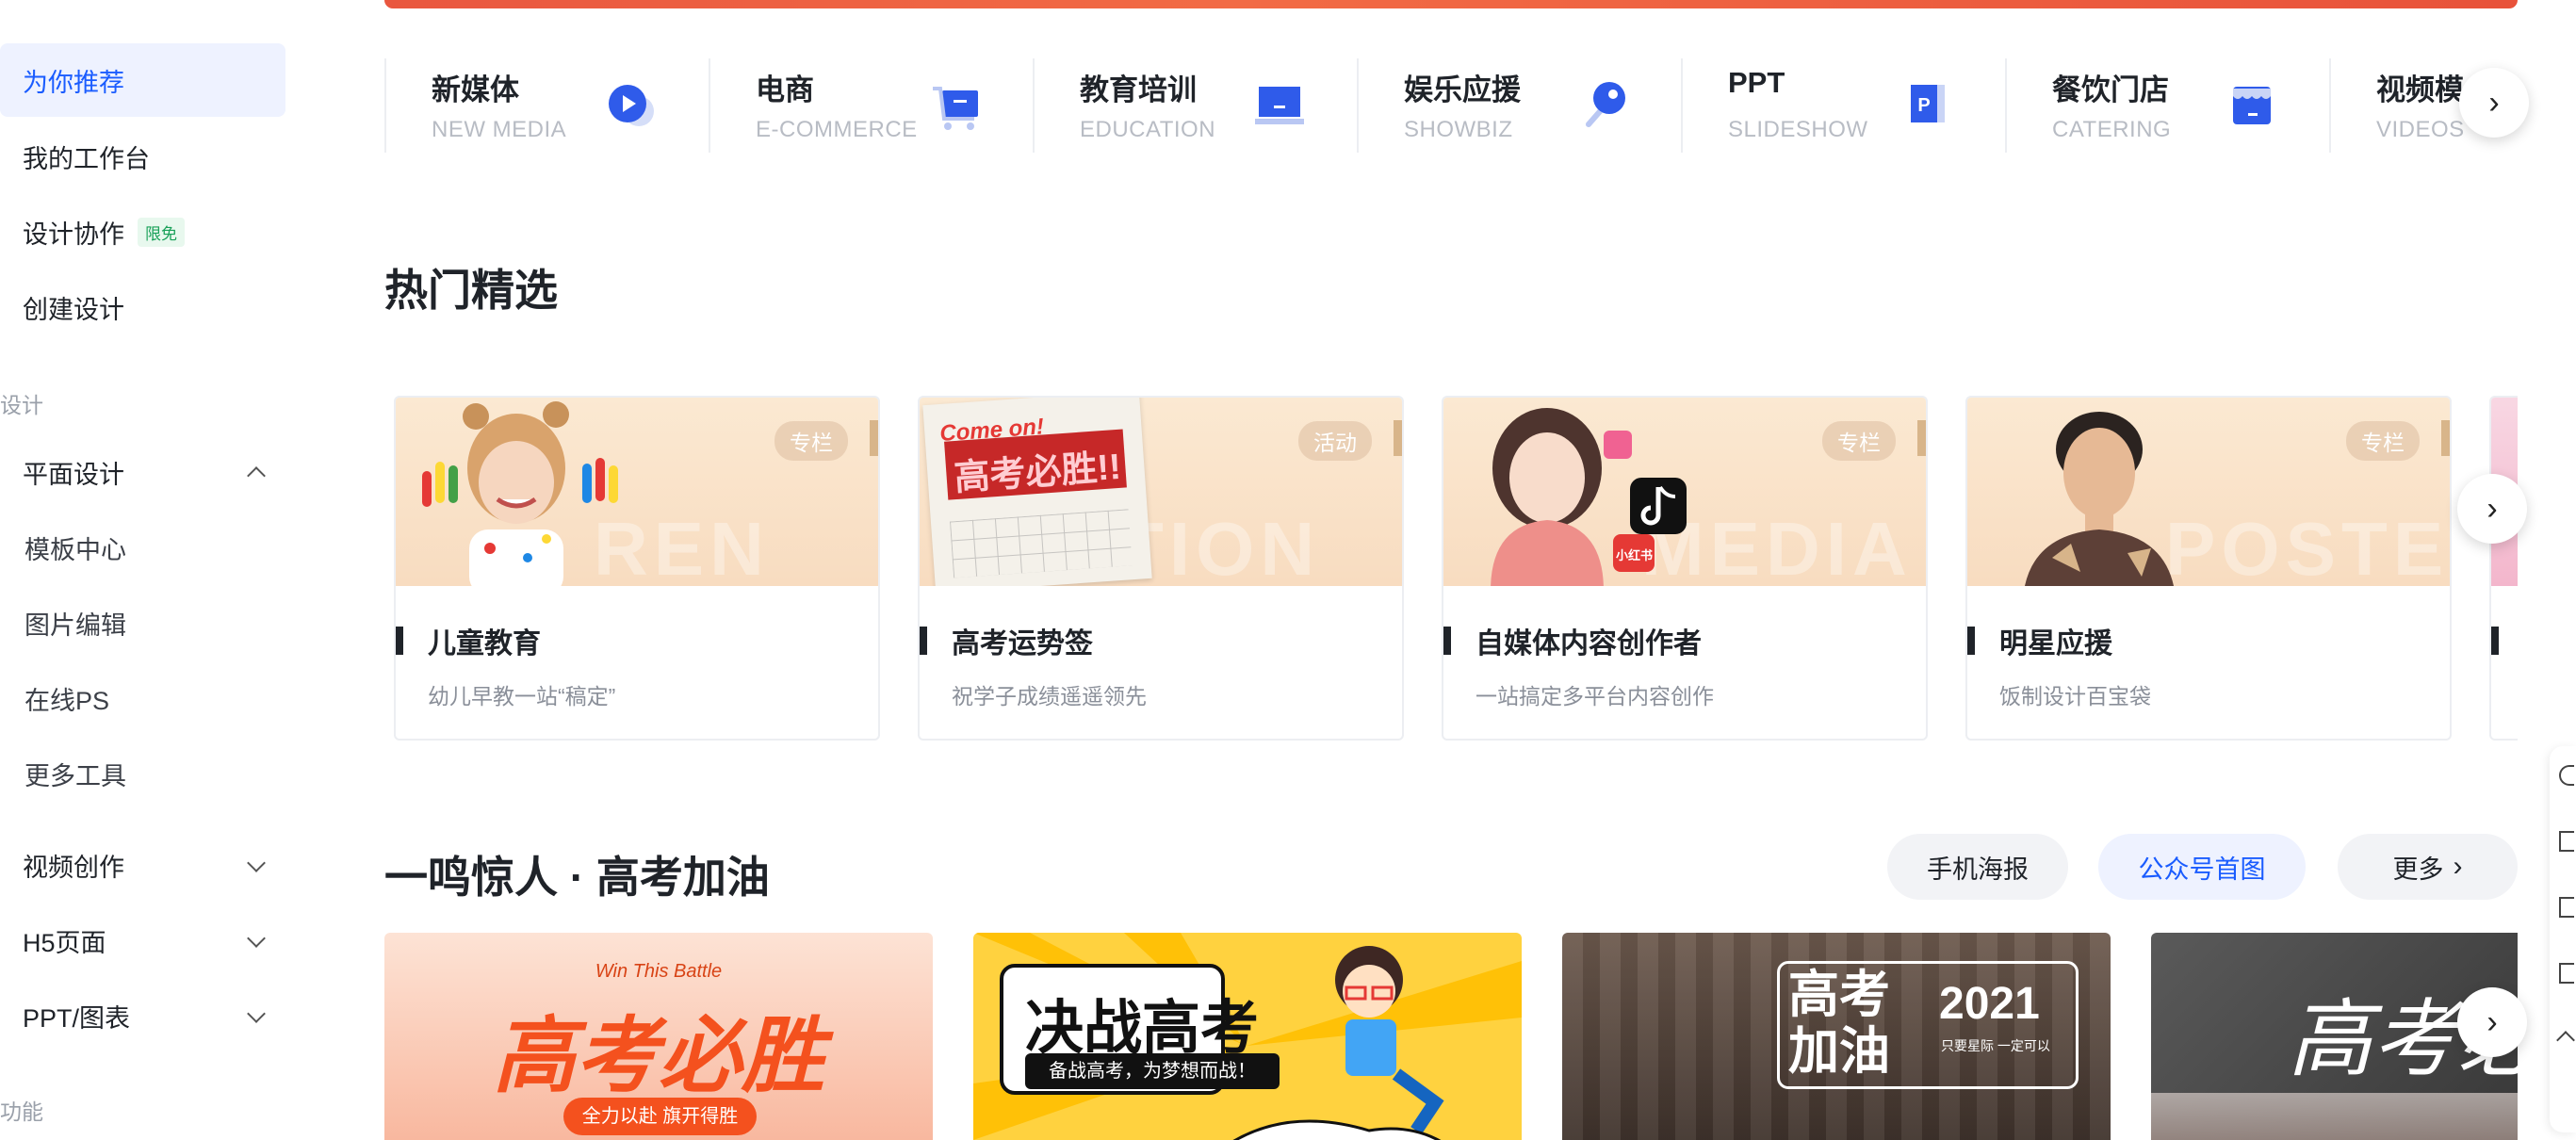  I want to click on card-watermark: POSTER, so click(2307, 546).